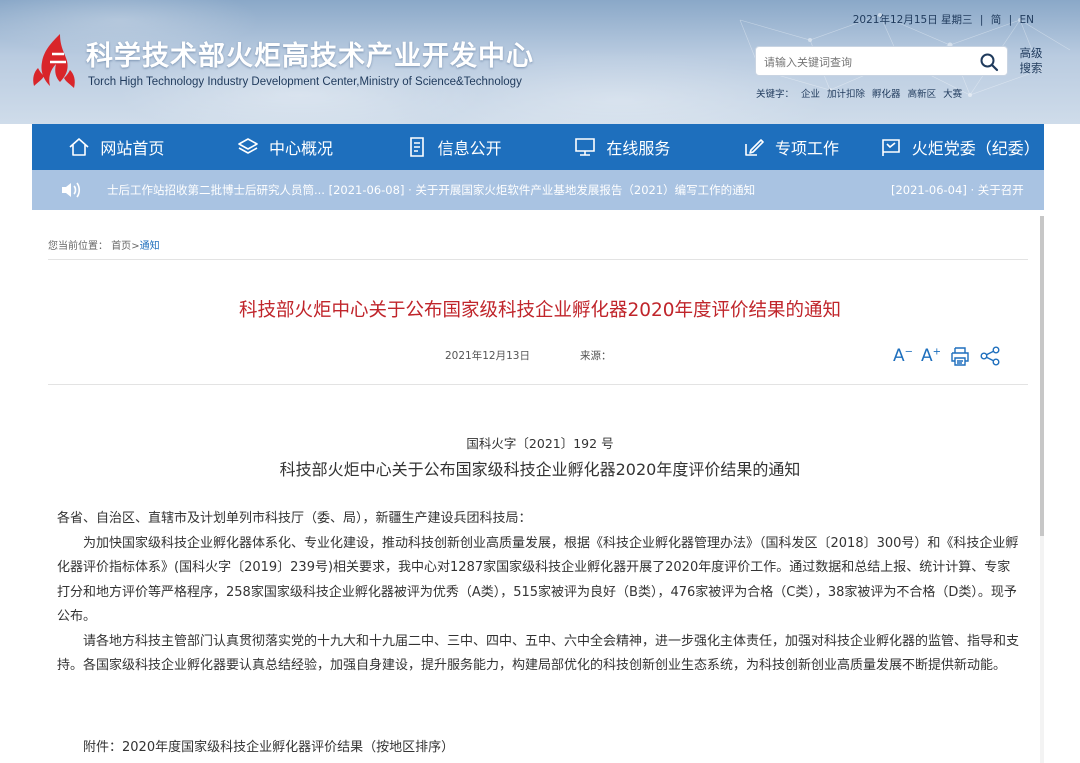 The width and height of the screenshot is (1080, 763). I want to click on nav-label: 火炬党委（纪委）, so click(975, 148).